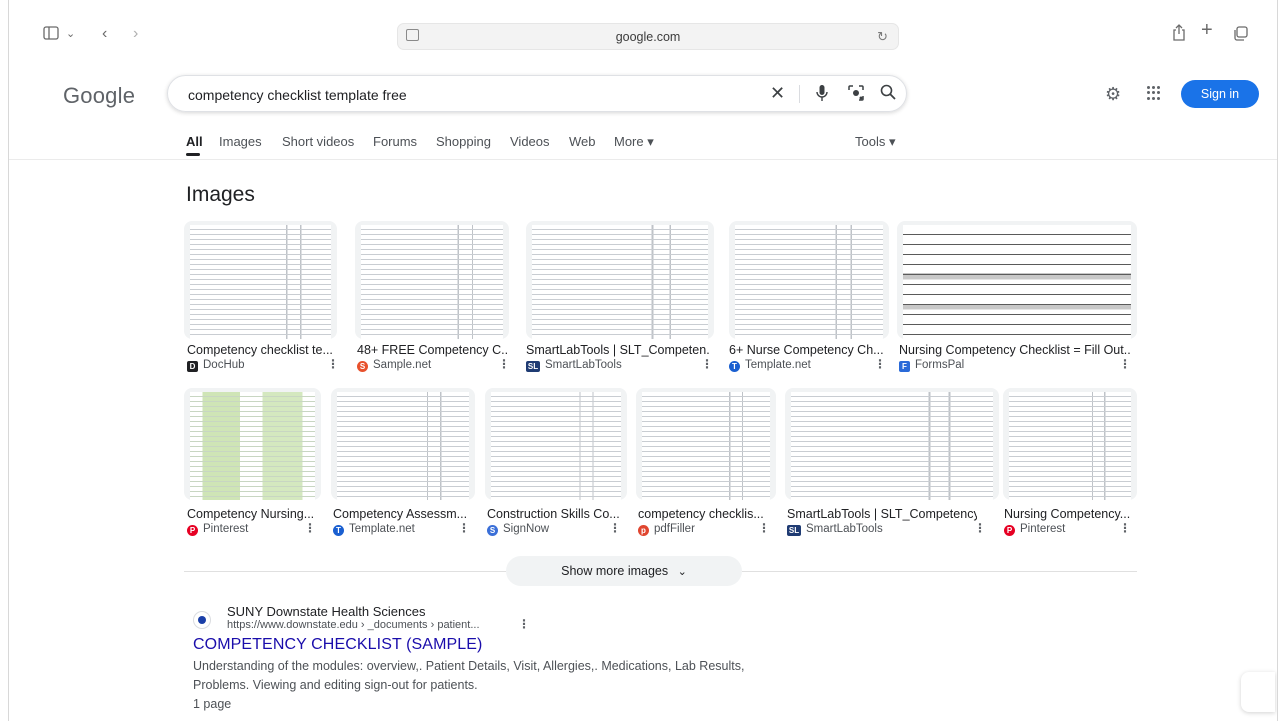 This screenshot has height=721, width=1285. I want to click on image-source: S SignNow, so click(518, 529).